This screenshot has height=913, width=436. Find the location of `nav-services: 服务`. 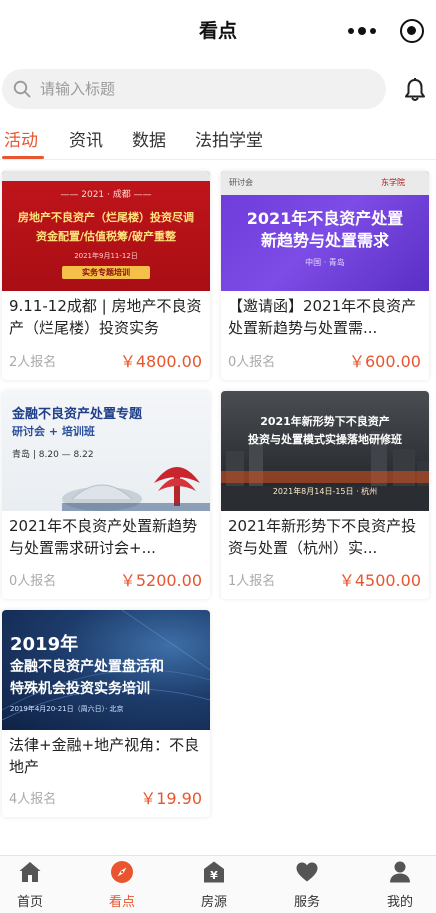

nav-services: 服务 is located at coordinates (307, 884).